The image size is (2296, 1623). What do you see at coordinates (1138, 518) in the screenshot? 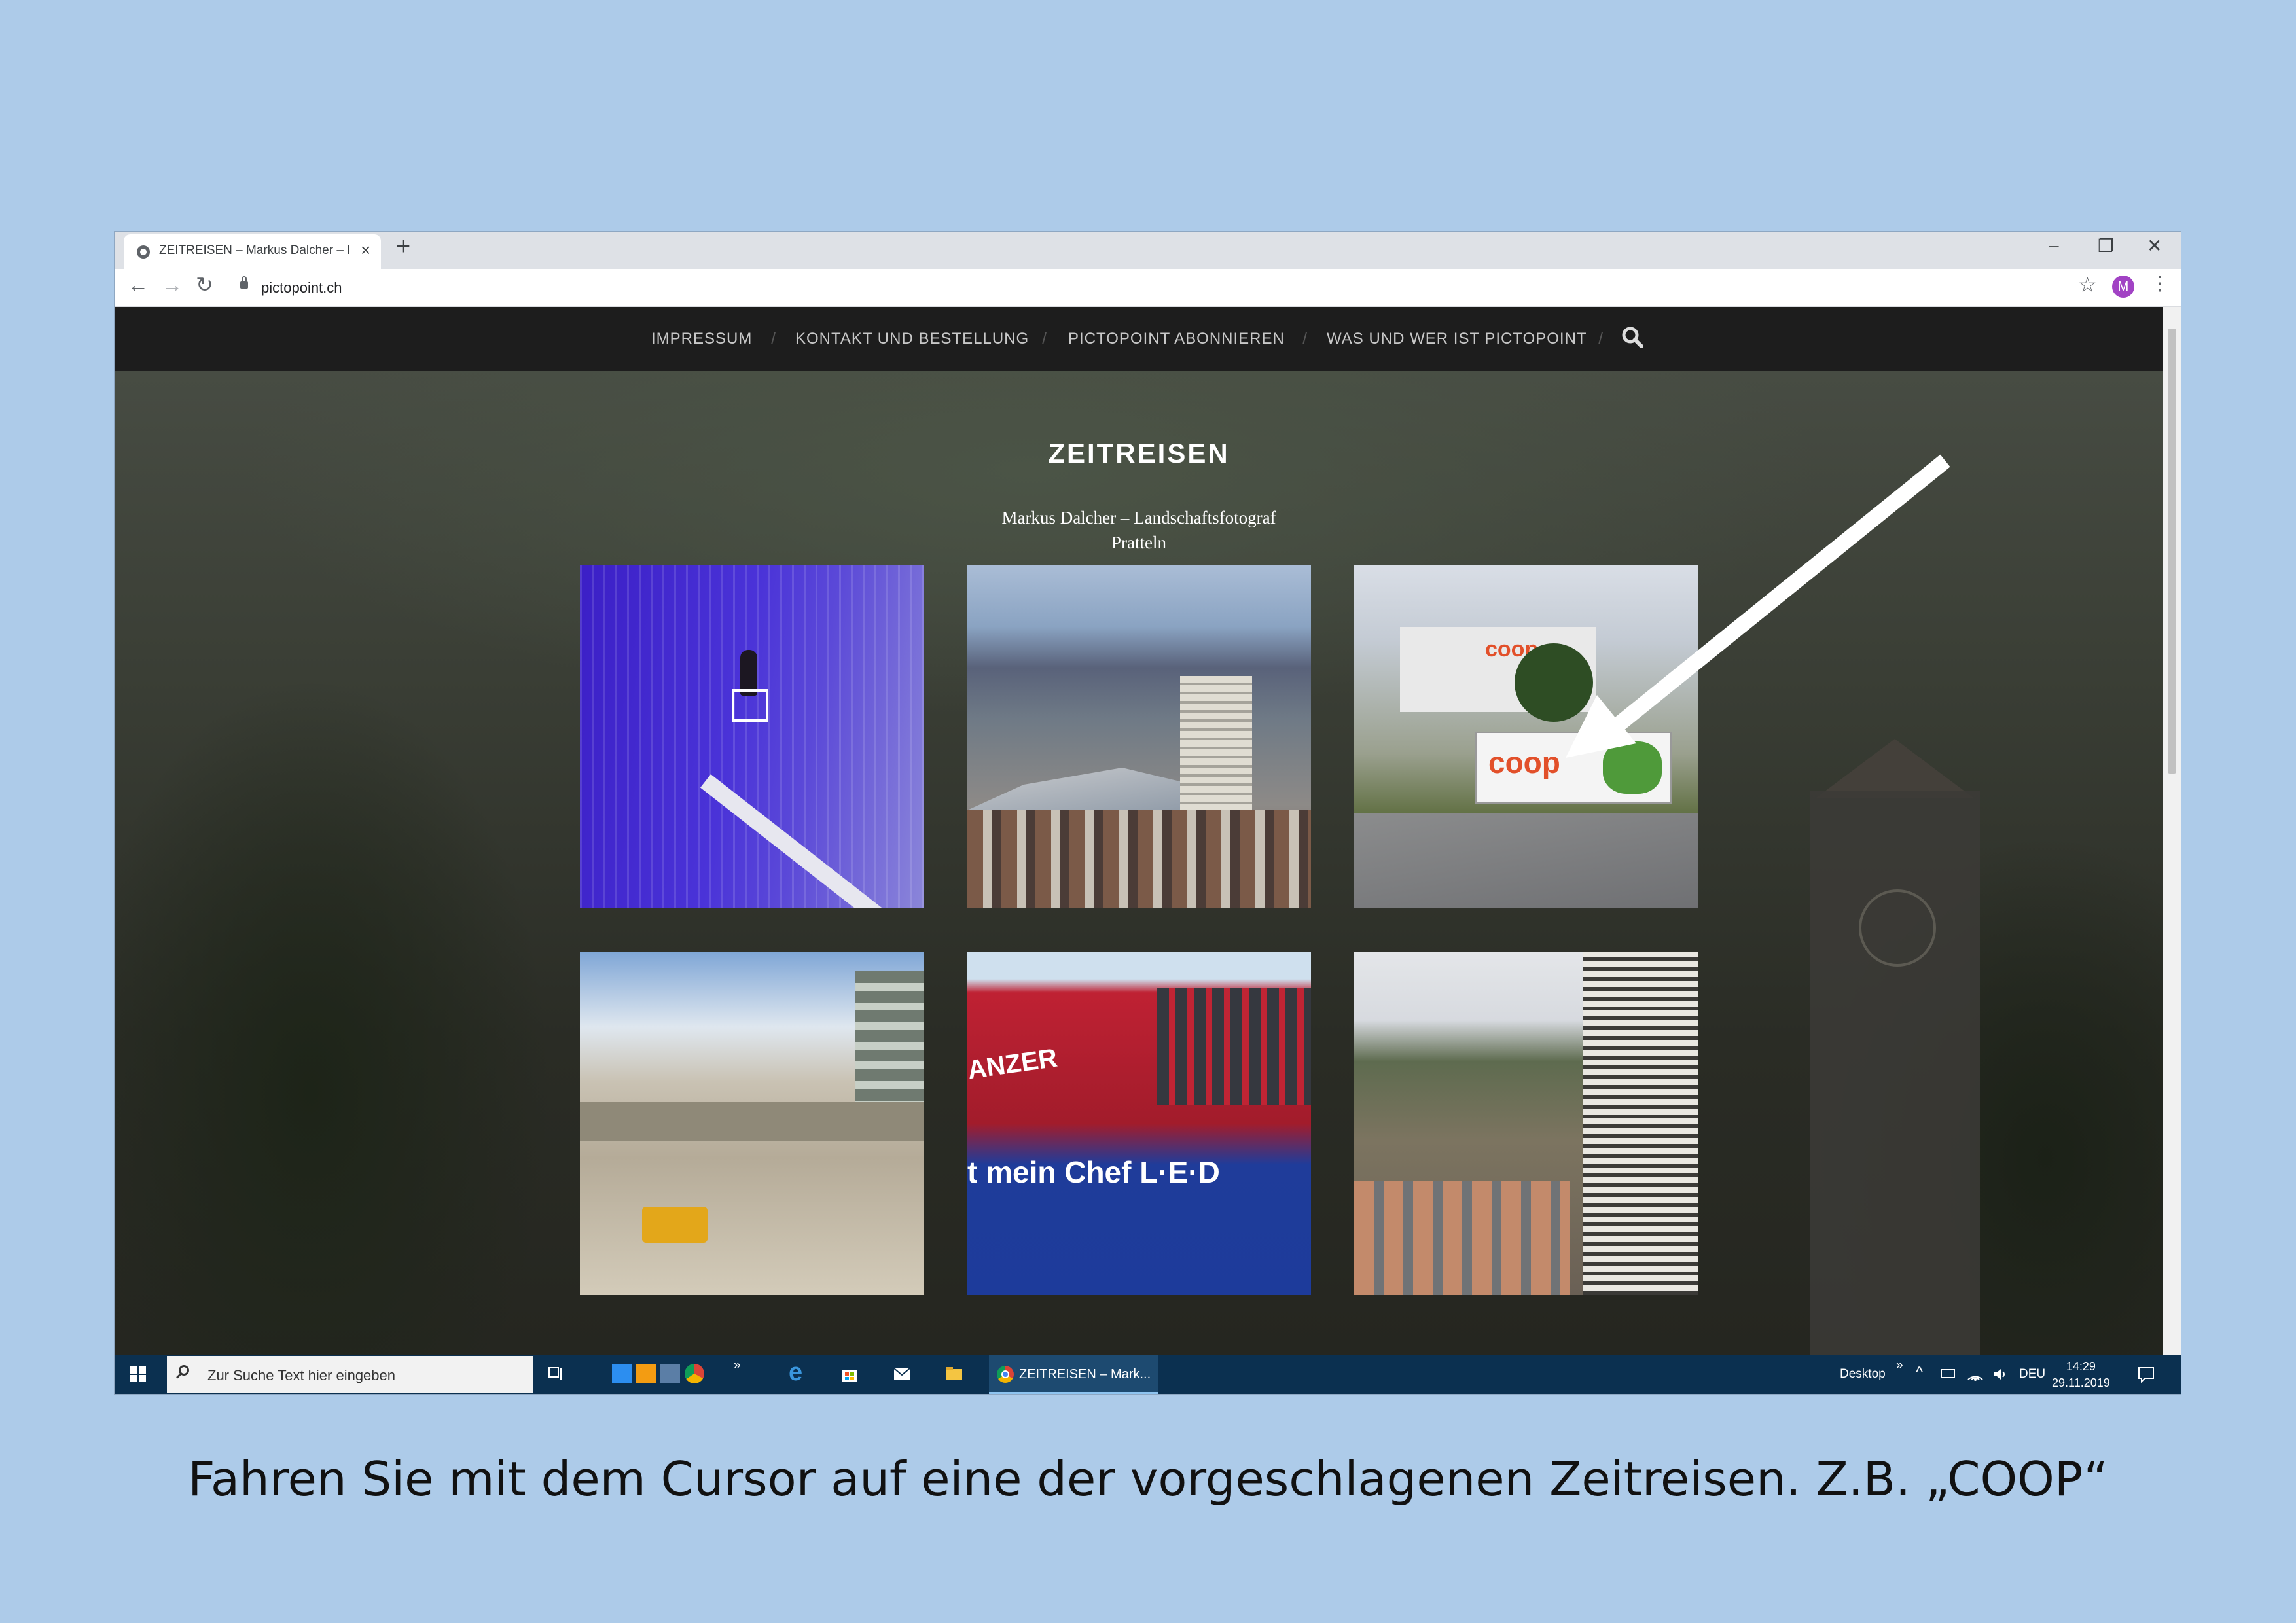
I see `site-description-line1: Markus Dalcher – Landschaftsfotograf` at bounding box center [1138, 518].